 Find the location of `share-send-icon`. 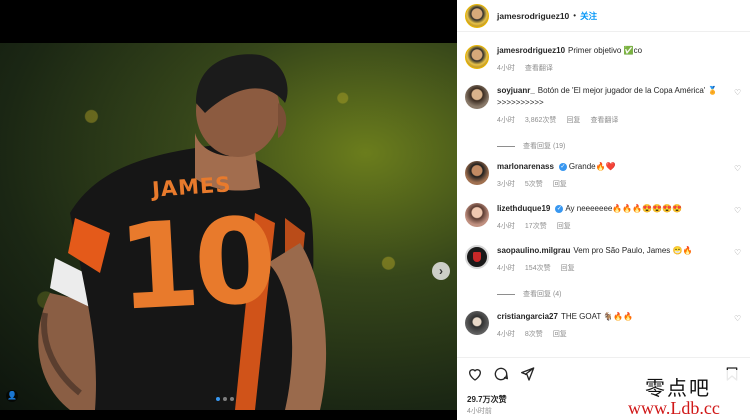

share-send-icon is located at coordinates (527, 374).